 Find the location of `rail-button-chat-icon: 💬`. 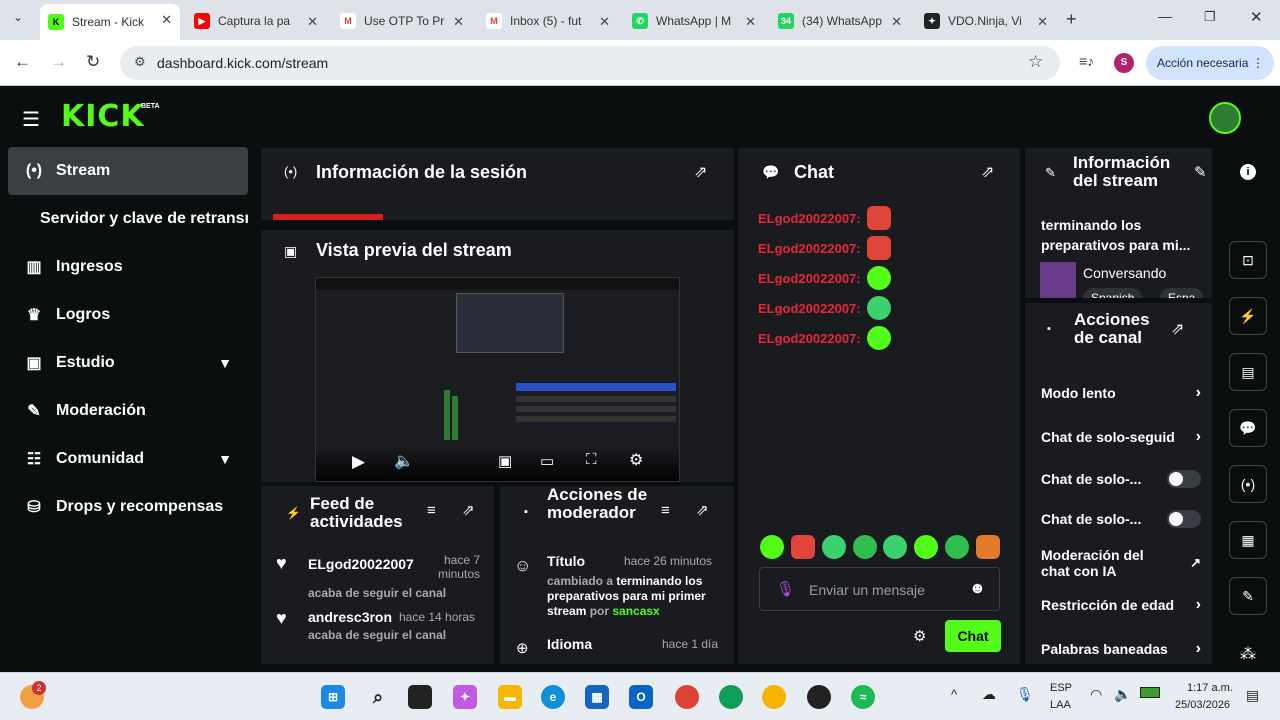

rail-button-chat-icon: 💬 is located at coordinates (1248, 428).